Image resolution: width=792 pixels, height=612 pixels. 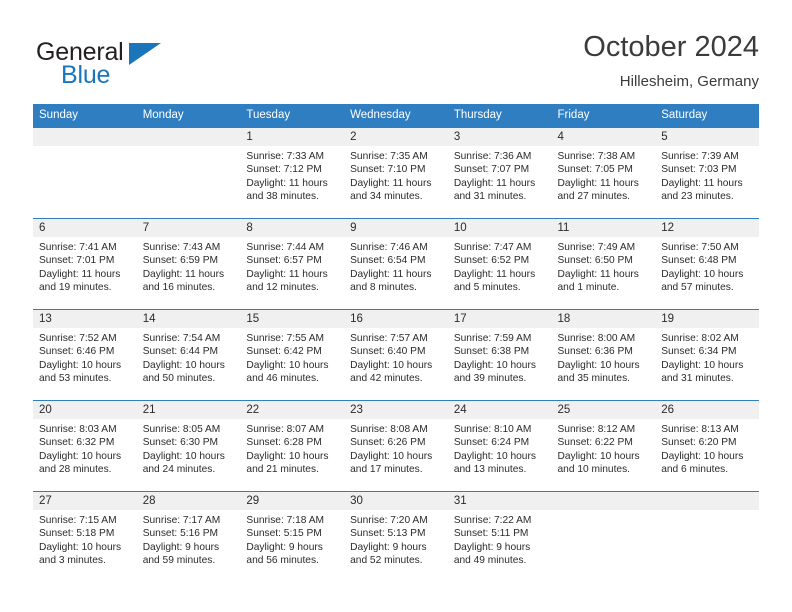 What do you see at coordinates (707, 137) in the screenshot?
I see `day-number: 5` at bounding box center [707, 137].